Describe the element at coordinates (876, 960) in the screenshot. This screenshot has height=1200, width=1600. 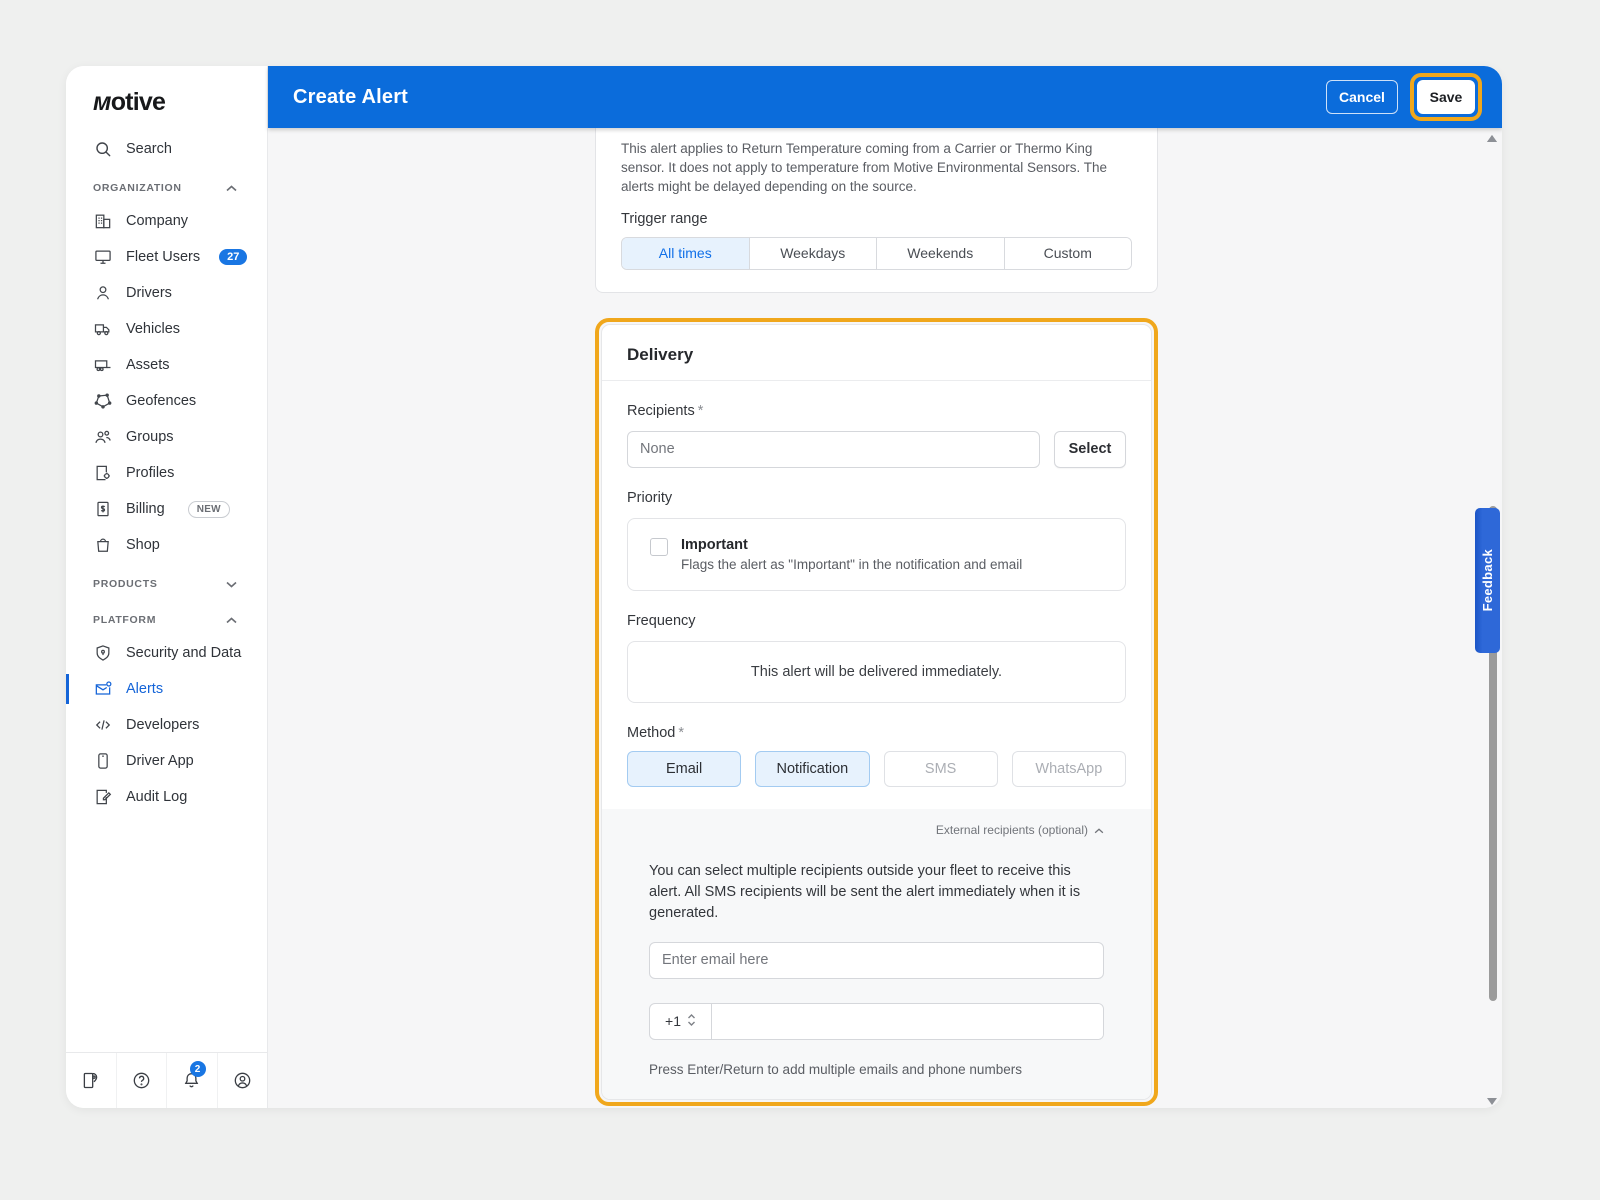
I see `external-email-input` at that location.